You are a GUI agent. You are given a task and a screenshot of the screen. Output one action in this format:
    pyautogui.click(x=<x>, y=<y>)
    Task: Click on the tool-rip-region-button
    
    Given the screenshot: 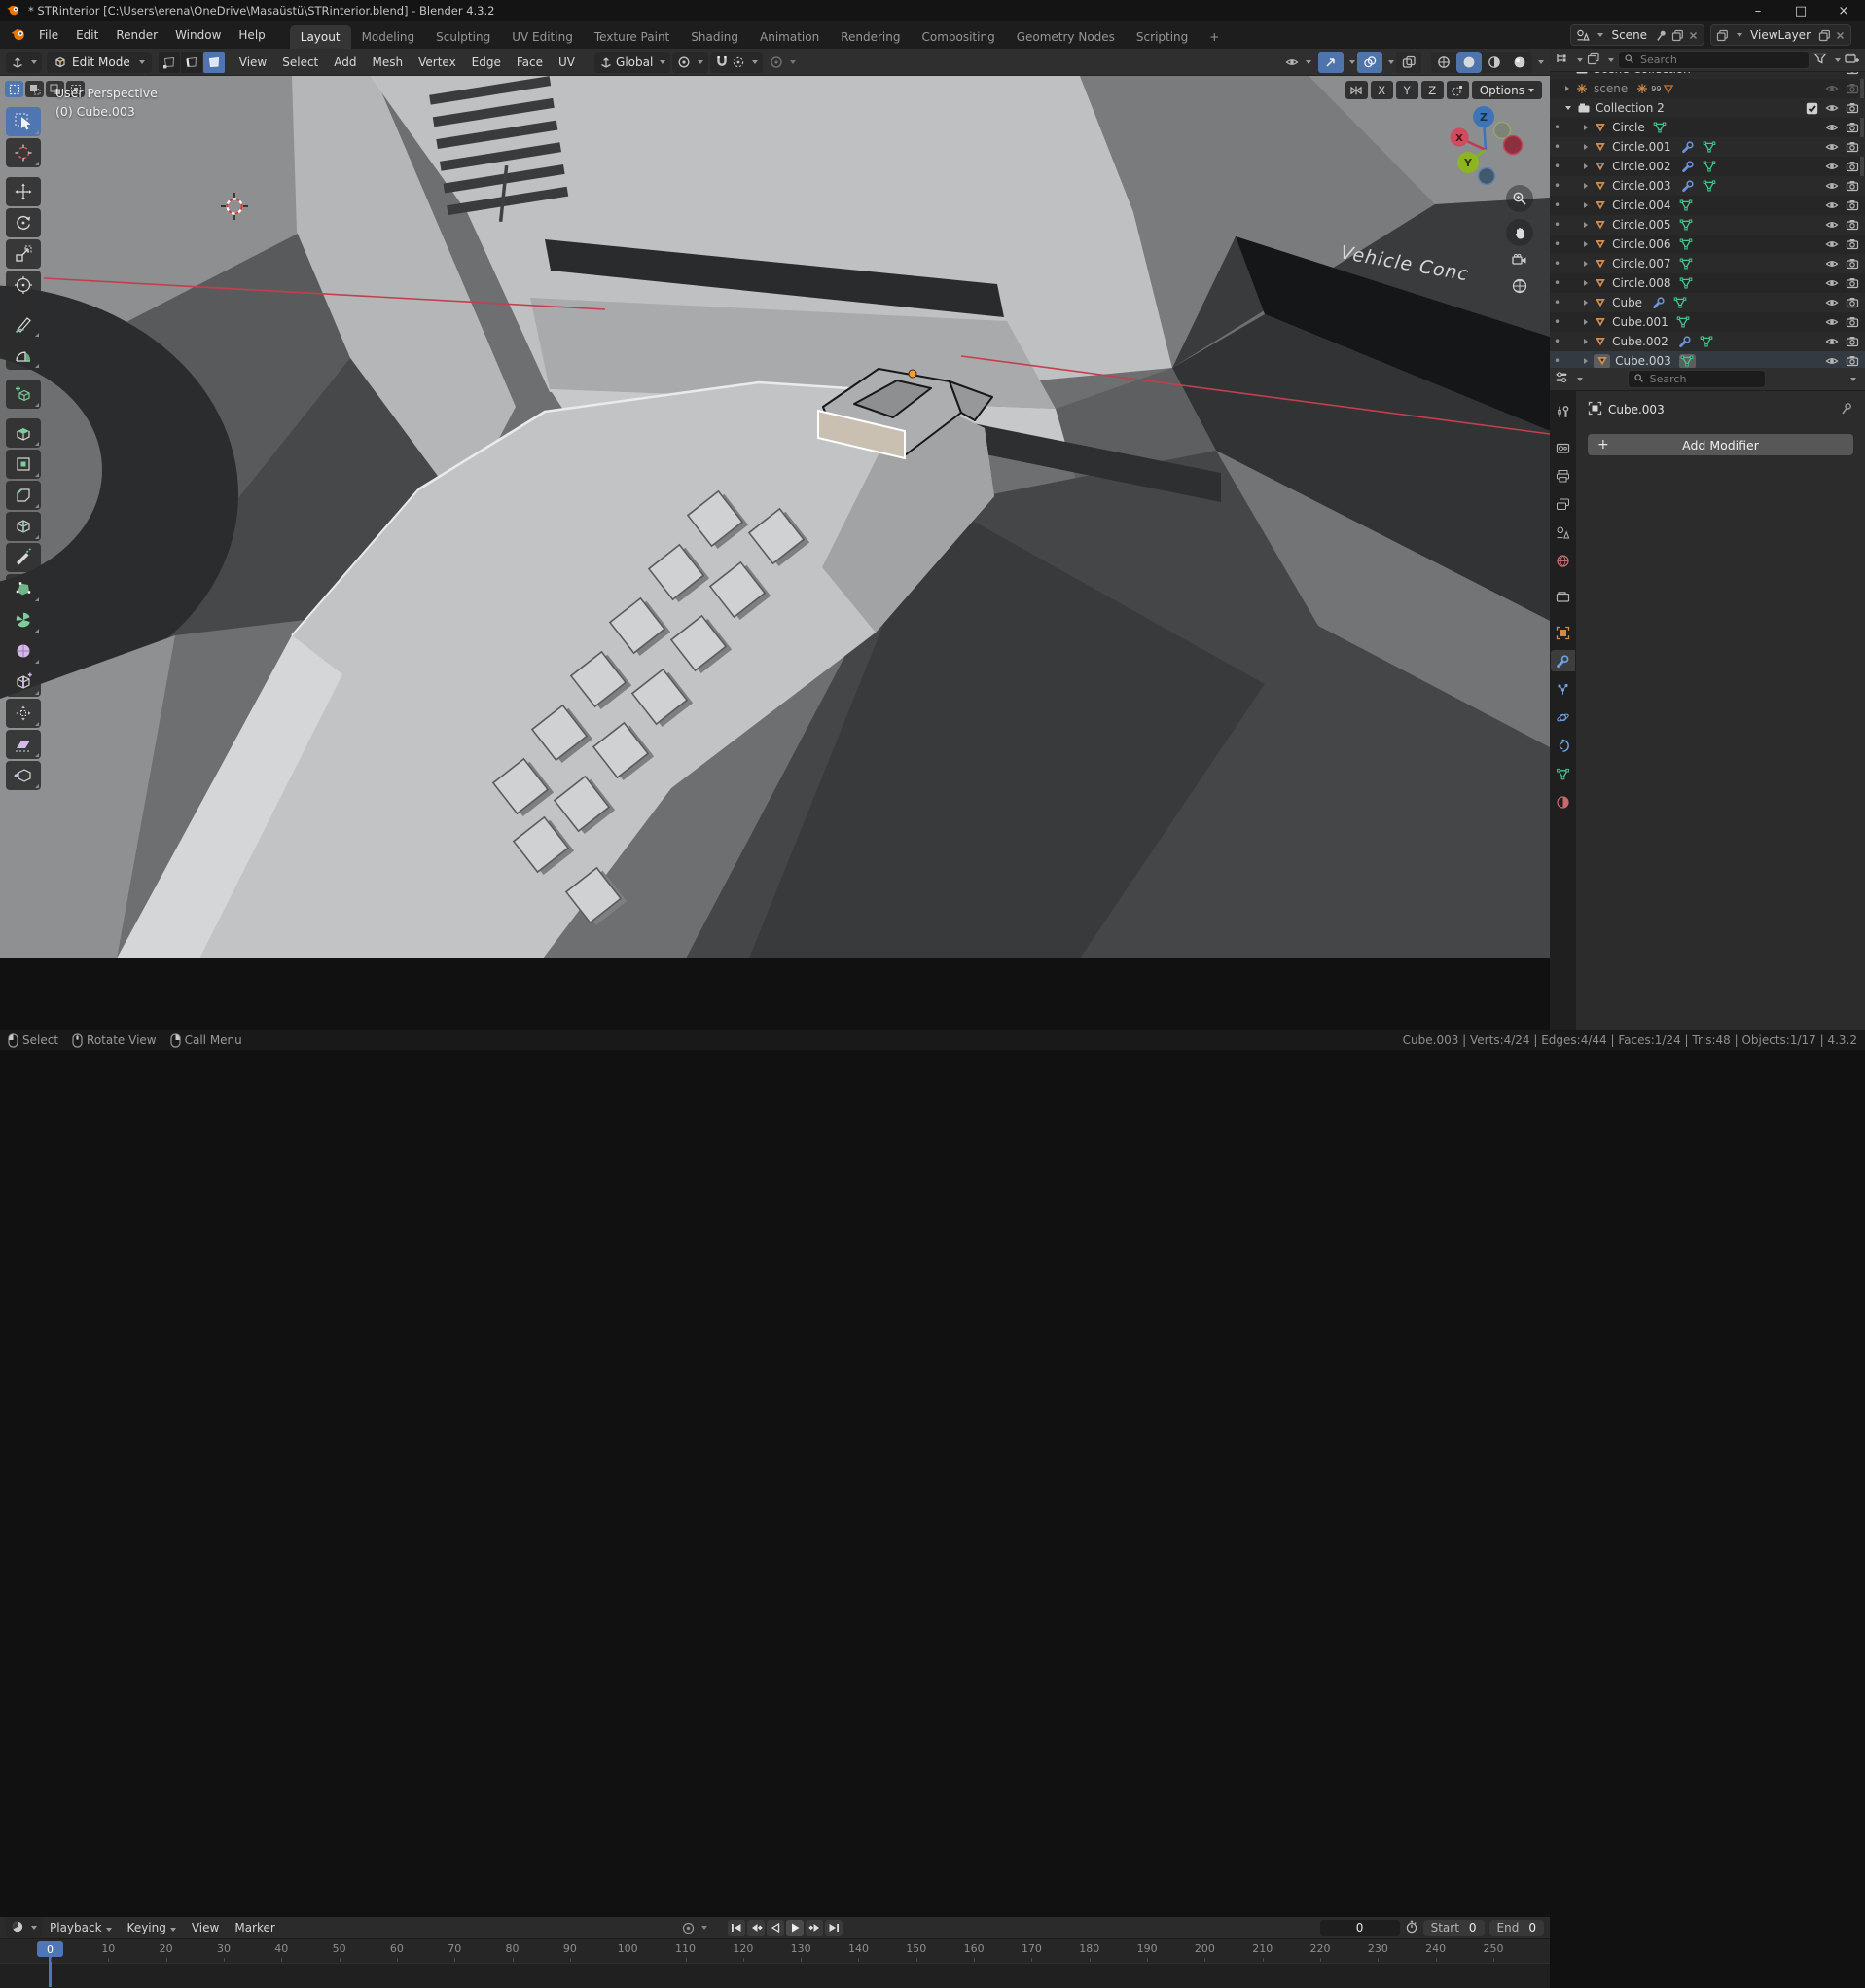 What is the action you would take?
    pyautogui.click(x=23, y=775)
    